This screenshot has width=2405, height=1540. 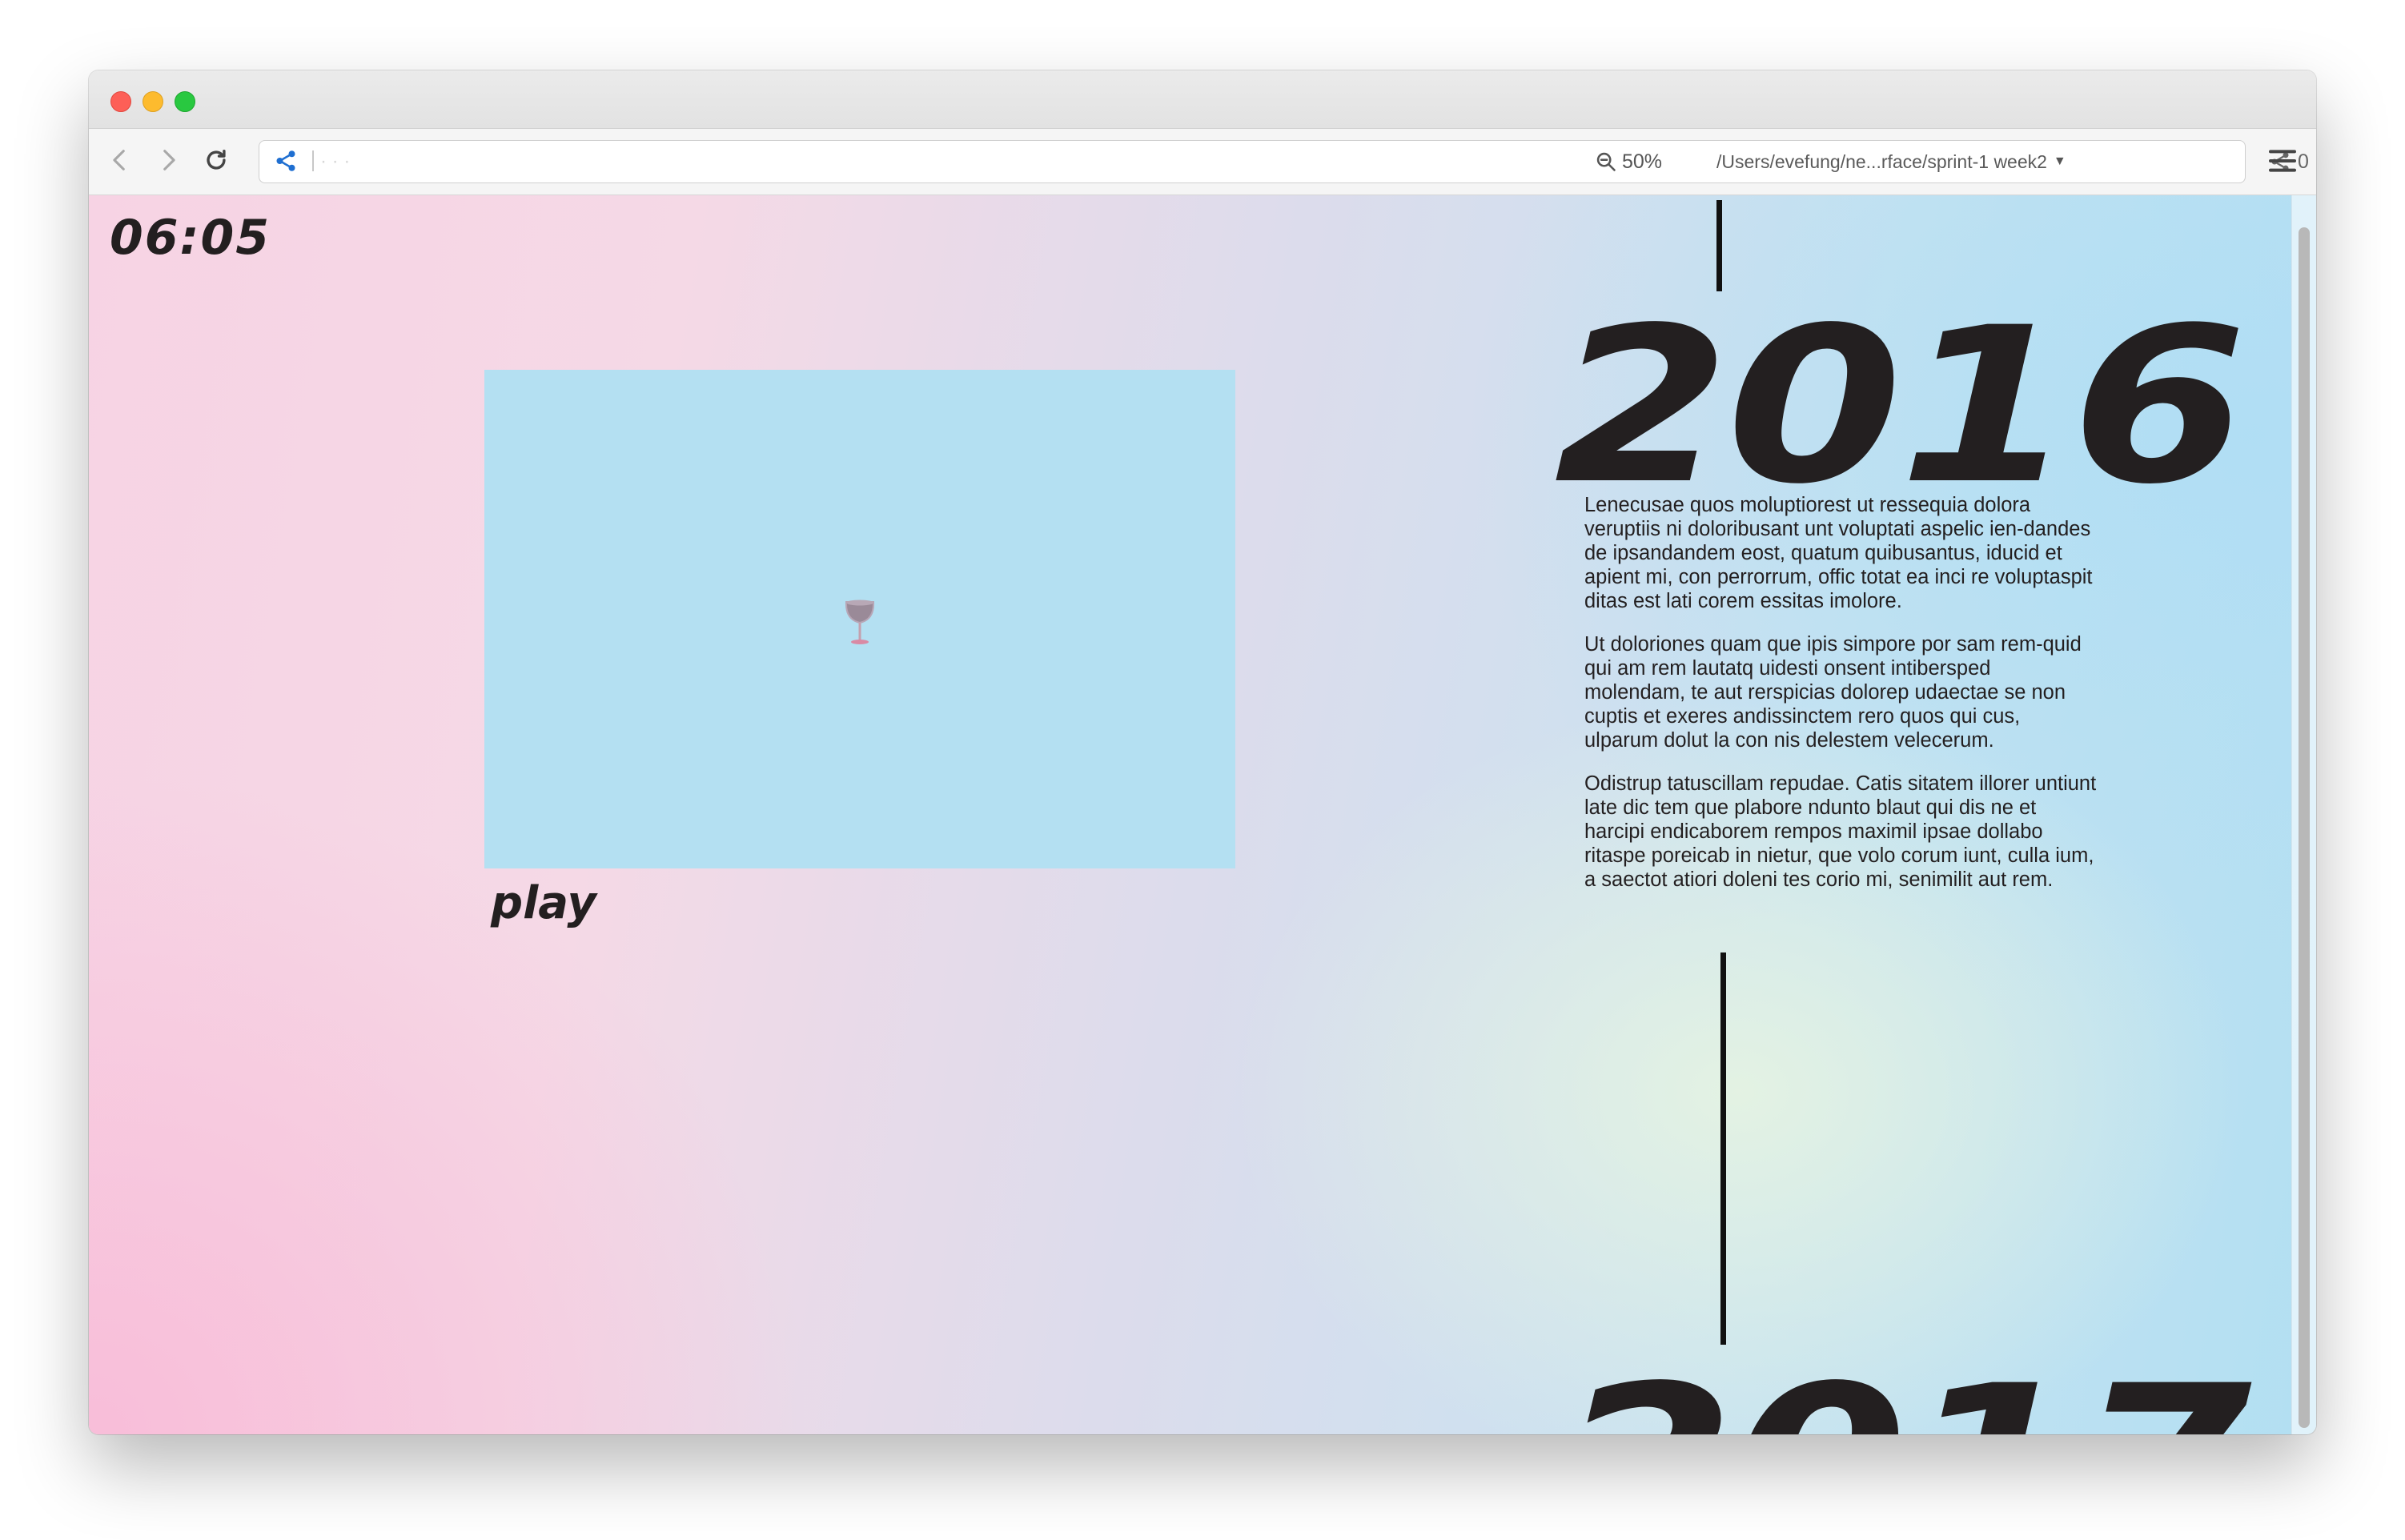 I want to click on share-icon, so click(x=286, y=161).